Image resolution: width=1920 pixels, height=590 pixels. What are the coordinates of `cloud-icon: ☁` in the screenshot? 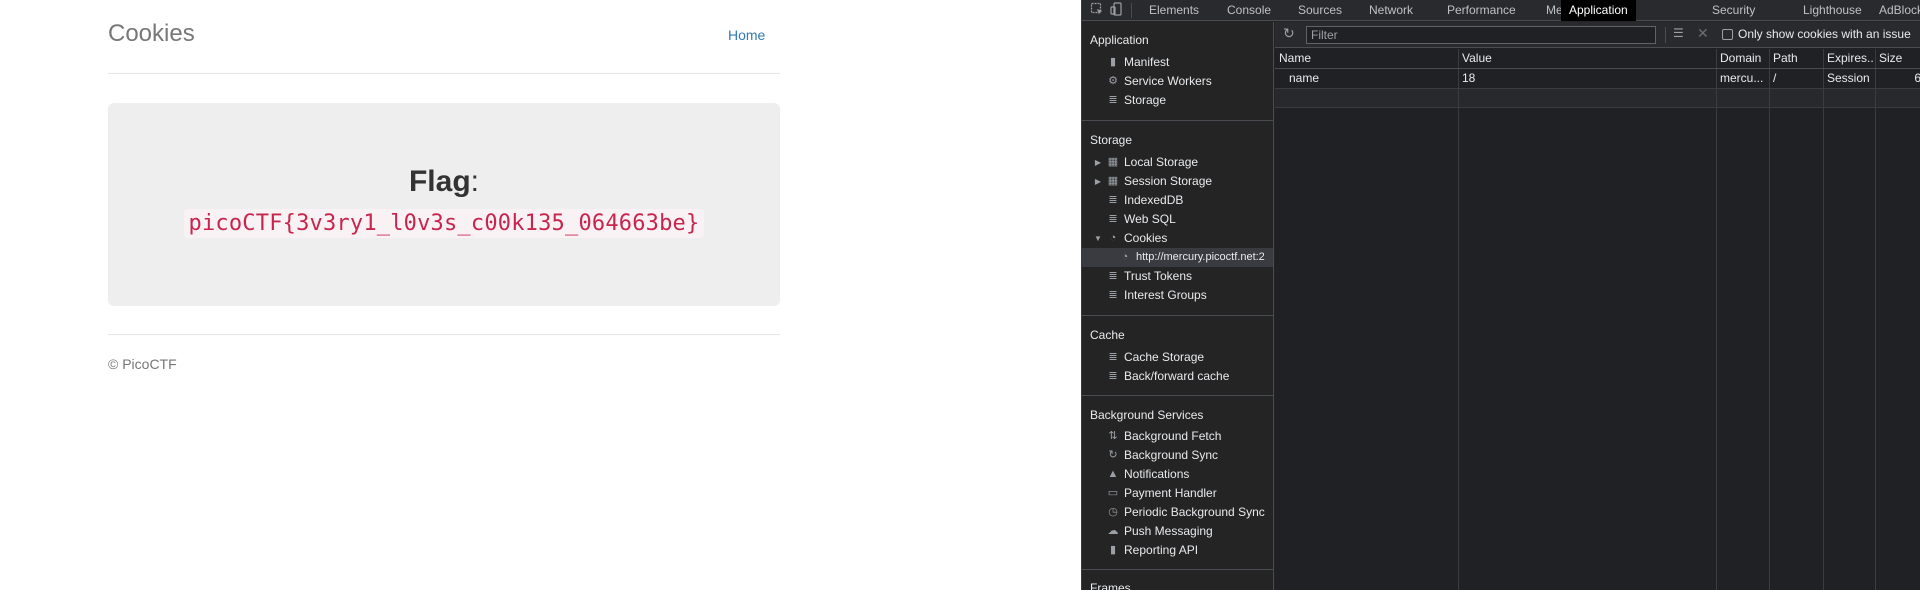 It's located at (1113, 531).